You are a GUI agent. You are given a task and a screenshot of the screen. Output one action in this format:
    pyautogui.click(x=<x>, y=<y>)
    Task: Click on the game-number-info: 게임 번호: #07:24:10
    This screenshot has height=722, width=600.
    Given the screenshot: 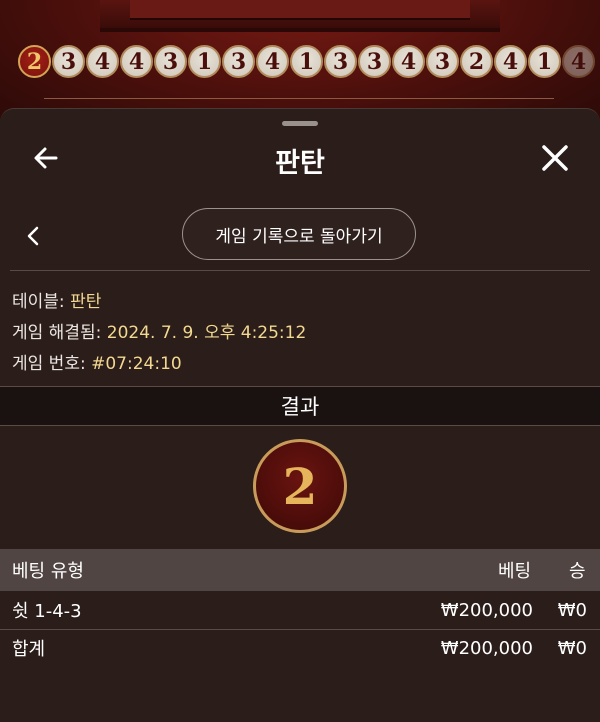 What is the action you would take?
    pyautogui.click(x=97, y=361)
    